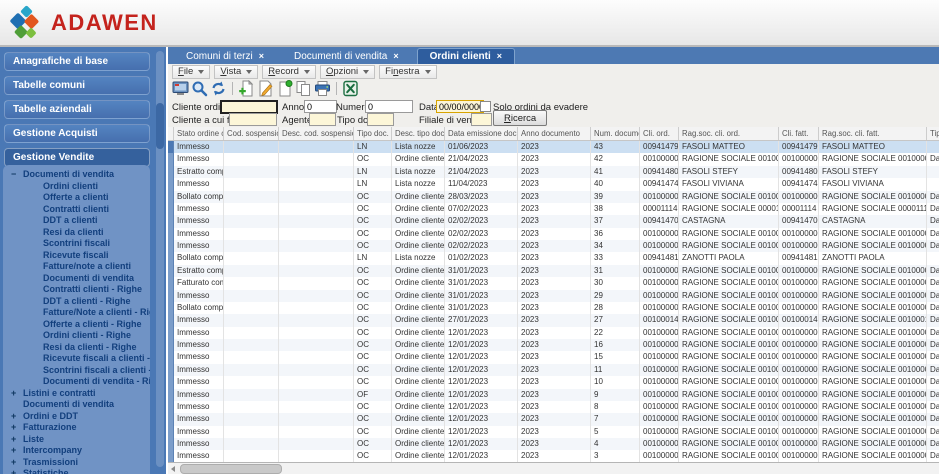  Describe the element at coordinates (265, 88) in the screenshot. I see `edit-record-icon` at that location.